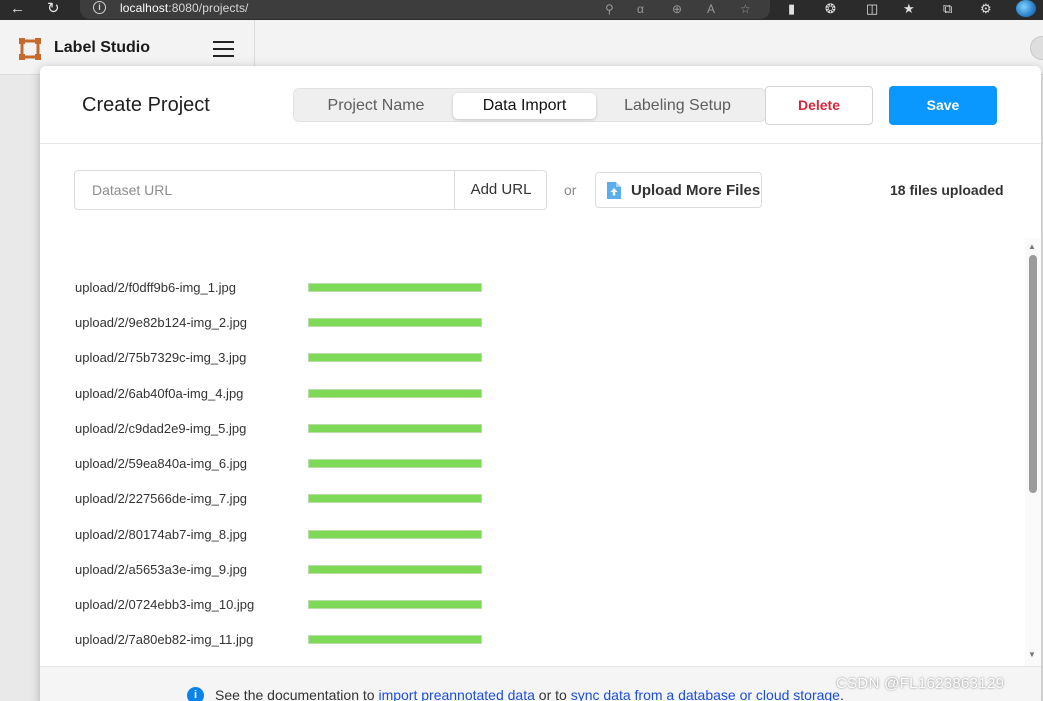 This screenshot has width=1043, height=701. I want to click on back-arrow-icon: ←, so click(17, 9).